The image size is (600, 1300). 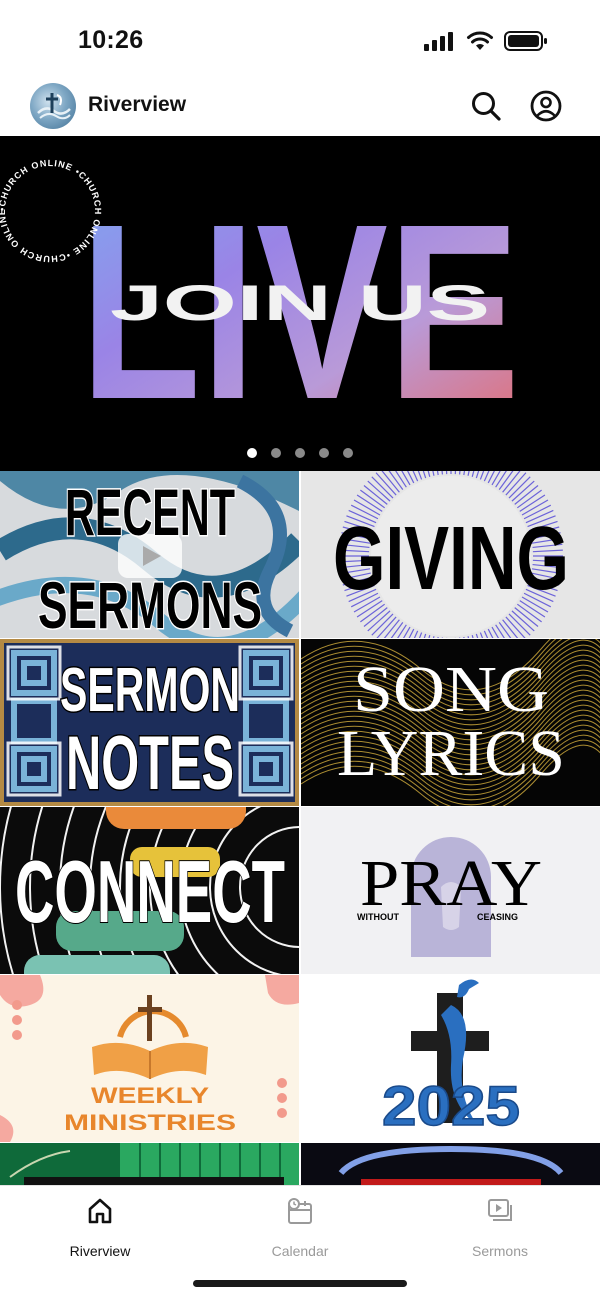 I want to click on tile-partial-right, so click(x=450, y=1164).